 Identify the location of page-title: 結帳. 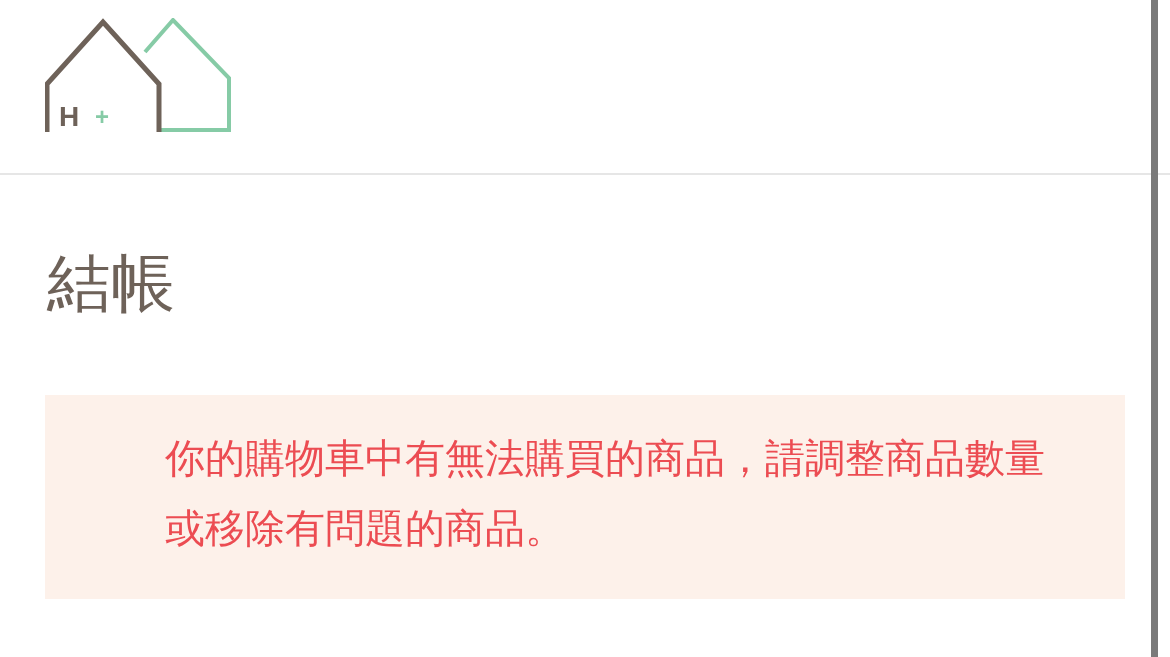
(111, 283).